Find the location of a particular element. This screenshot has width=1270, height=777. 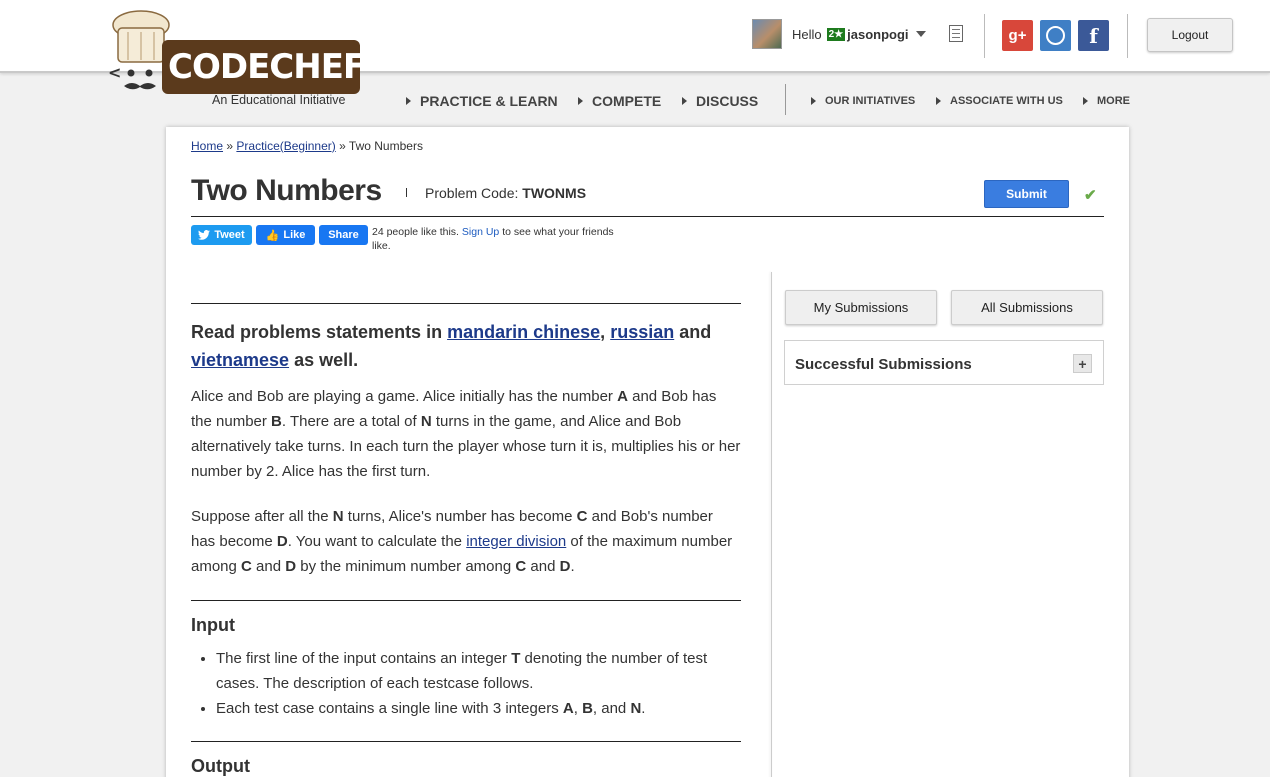

mandarin-chinese-link: mandarin chinese is located at coordinates (523, 332).